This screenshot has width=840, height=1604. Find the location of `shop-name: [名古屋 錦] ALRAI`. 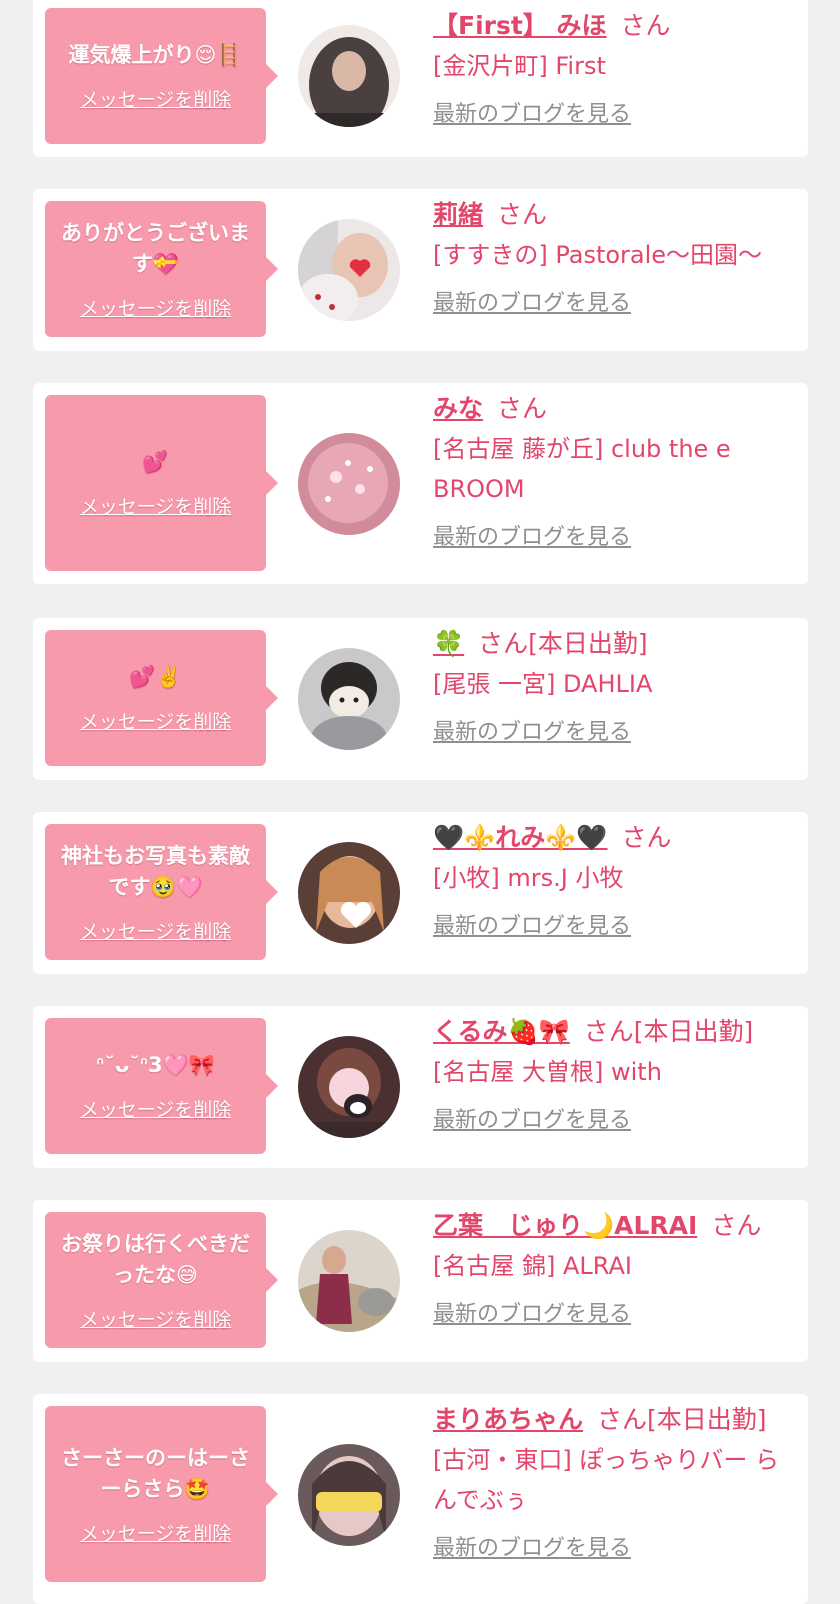

shop-name: [名古屋 錦] ALRAI is located at coordinates (532, 1266).